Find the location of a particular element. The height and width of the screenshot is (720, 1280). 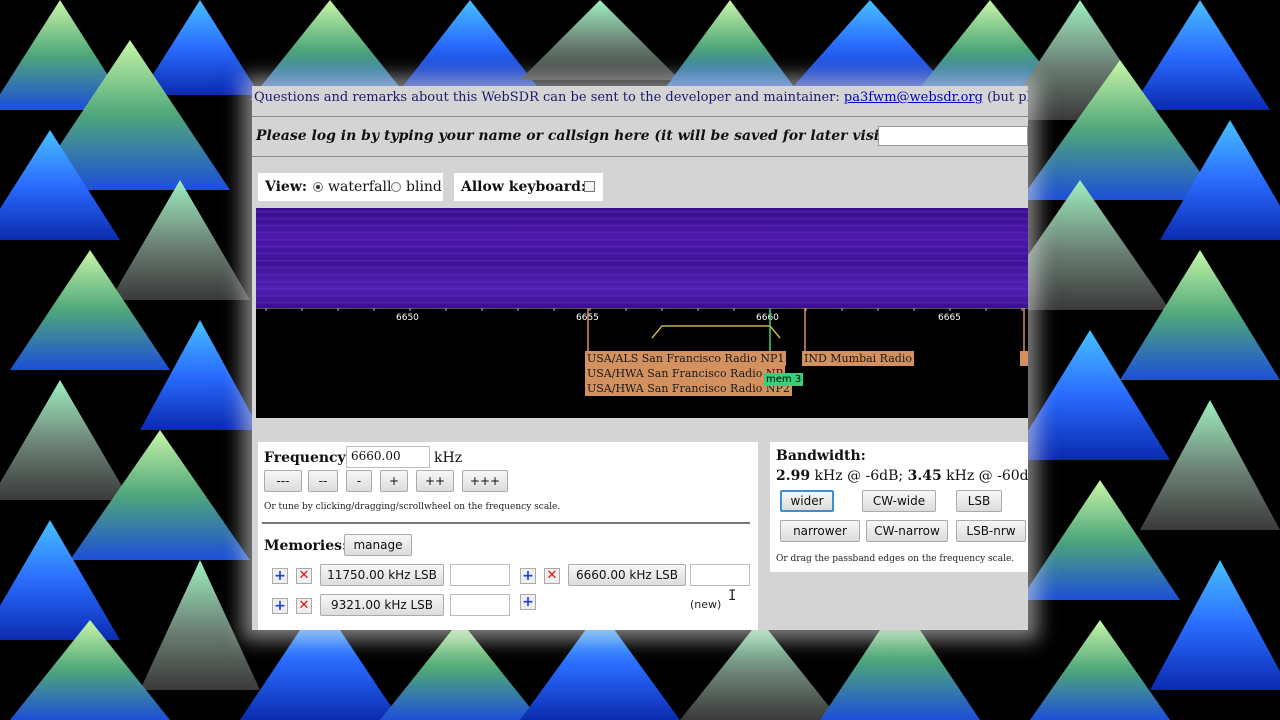

notice-site: WebSDR is located at coordinates (510, 97).